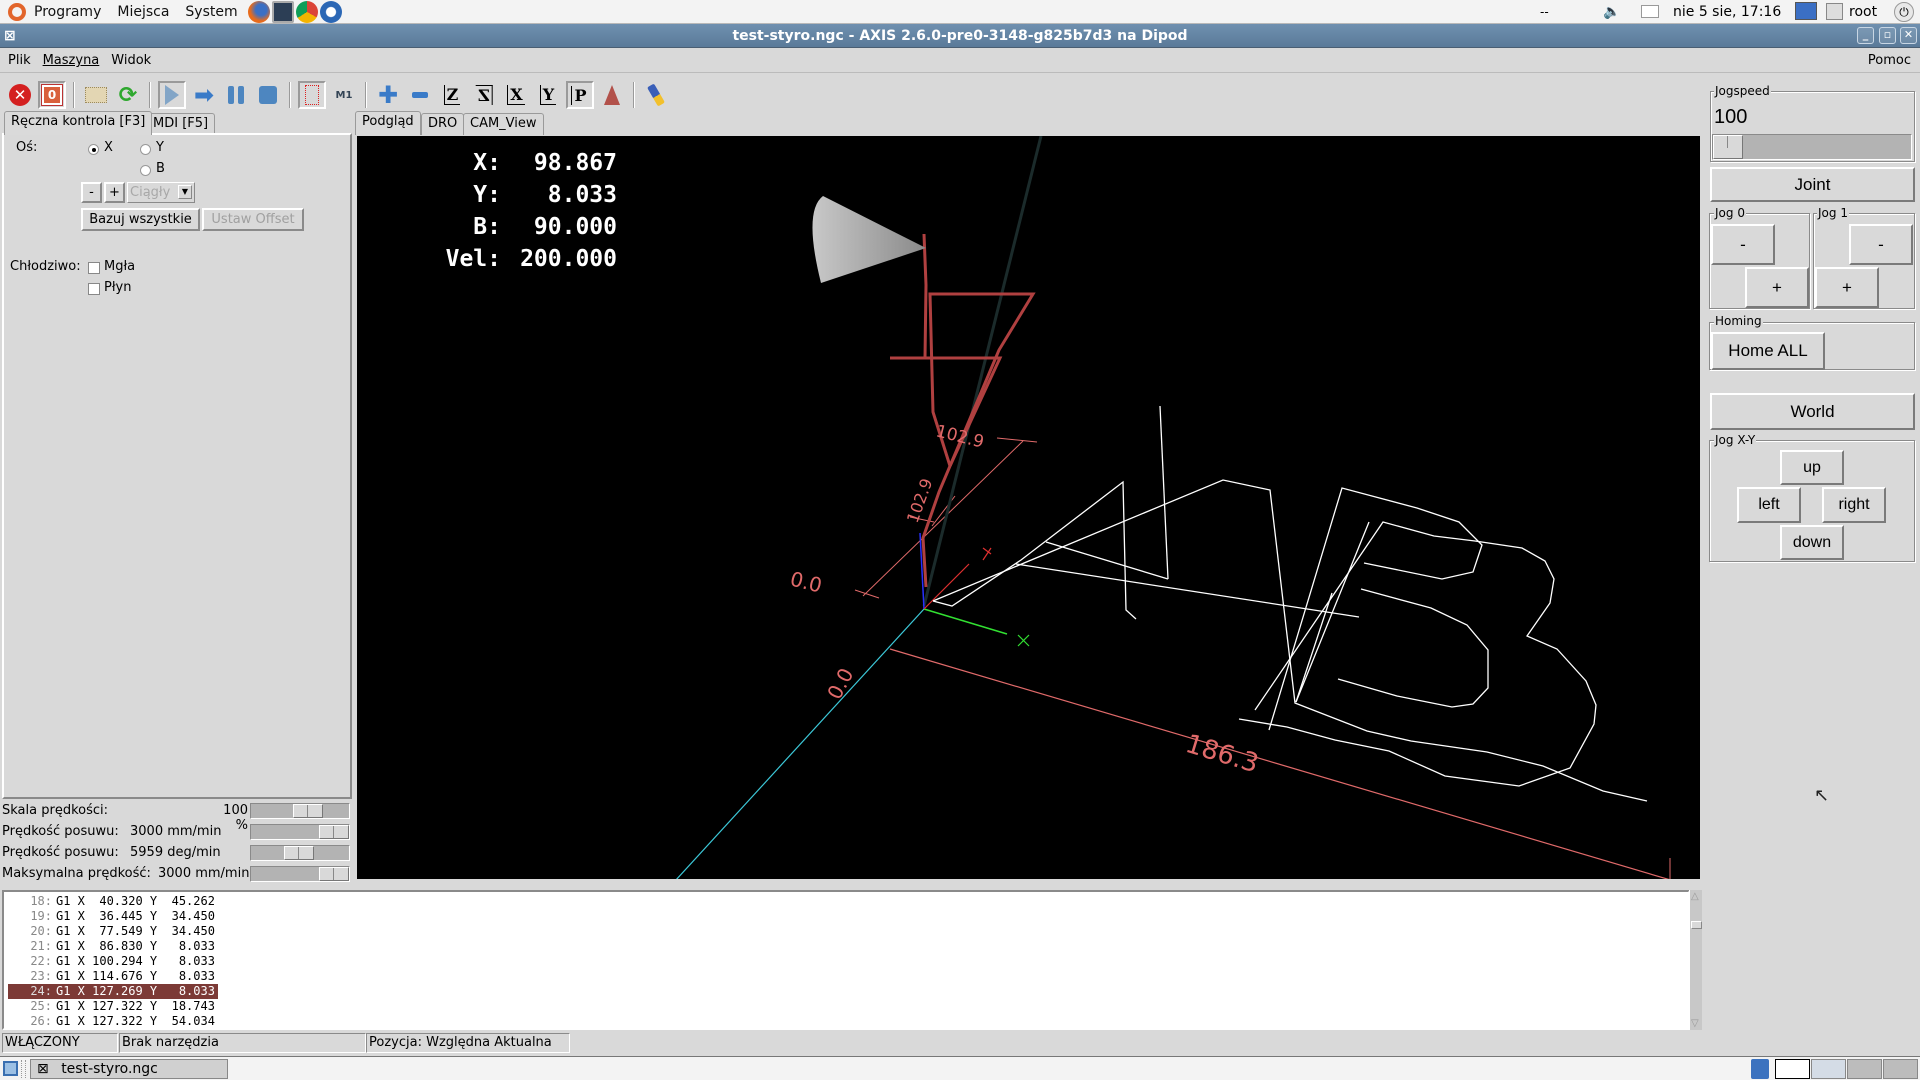 The height and width of the screenshot is (1080, 1920). Describe the element at coordinates (119, 266) in the screenshot. I see `mist-label: Mgła` at that location.